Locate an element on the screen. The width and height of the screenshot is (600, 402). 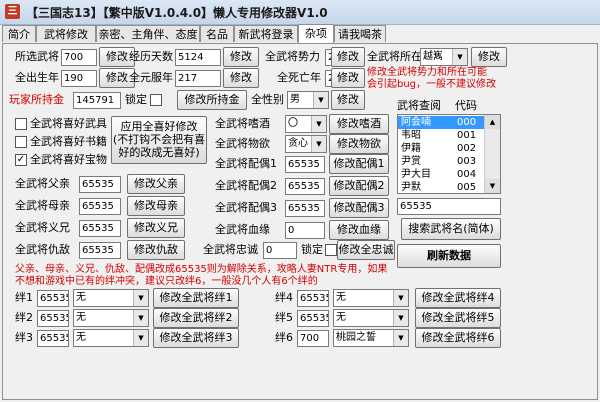
fav-treasure-checkbox: ✓ is located at coordinates (21, 160).